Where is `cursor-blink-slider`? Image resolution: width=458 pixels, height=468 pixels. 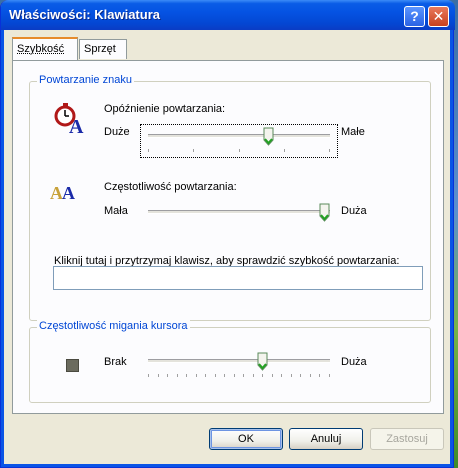
cursor-blink-slider is located at coordinates (239, 366).